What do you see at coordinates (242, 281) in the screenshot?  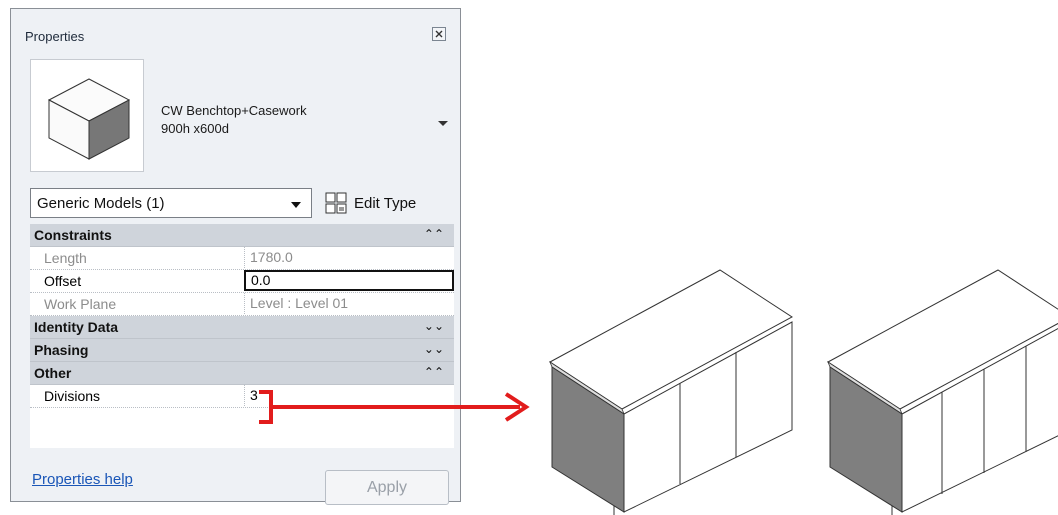 I see `param-row-offset: Offset 0.0` at bounding box center [242, 281].